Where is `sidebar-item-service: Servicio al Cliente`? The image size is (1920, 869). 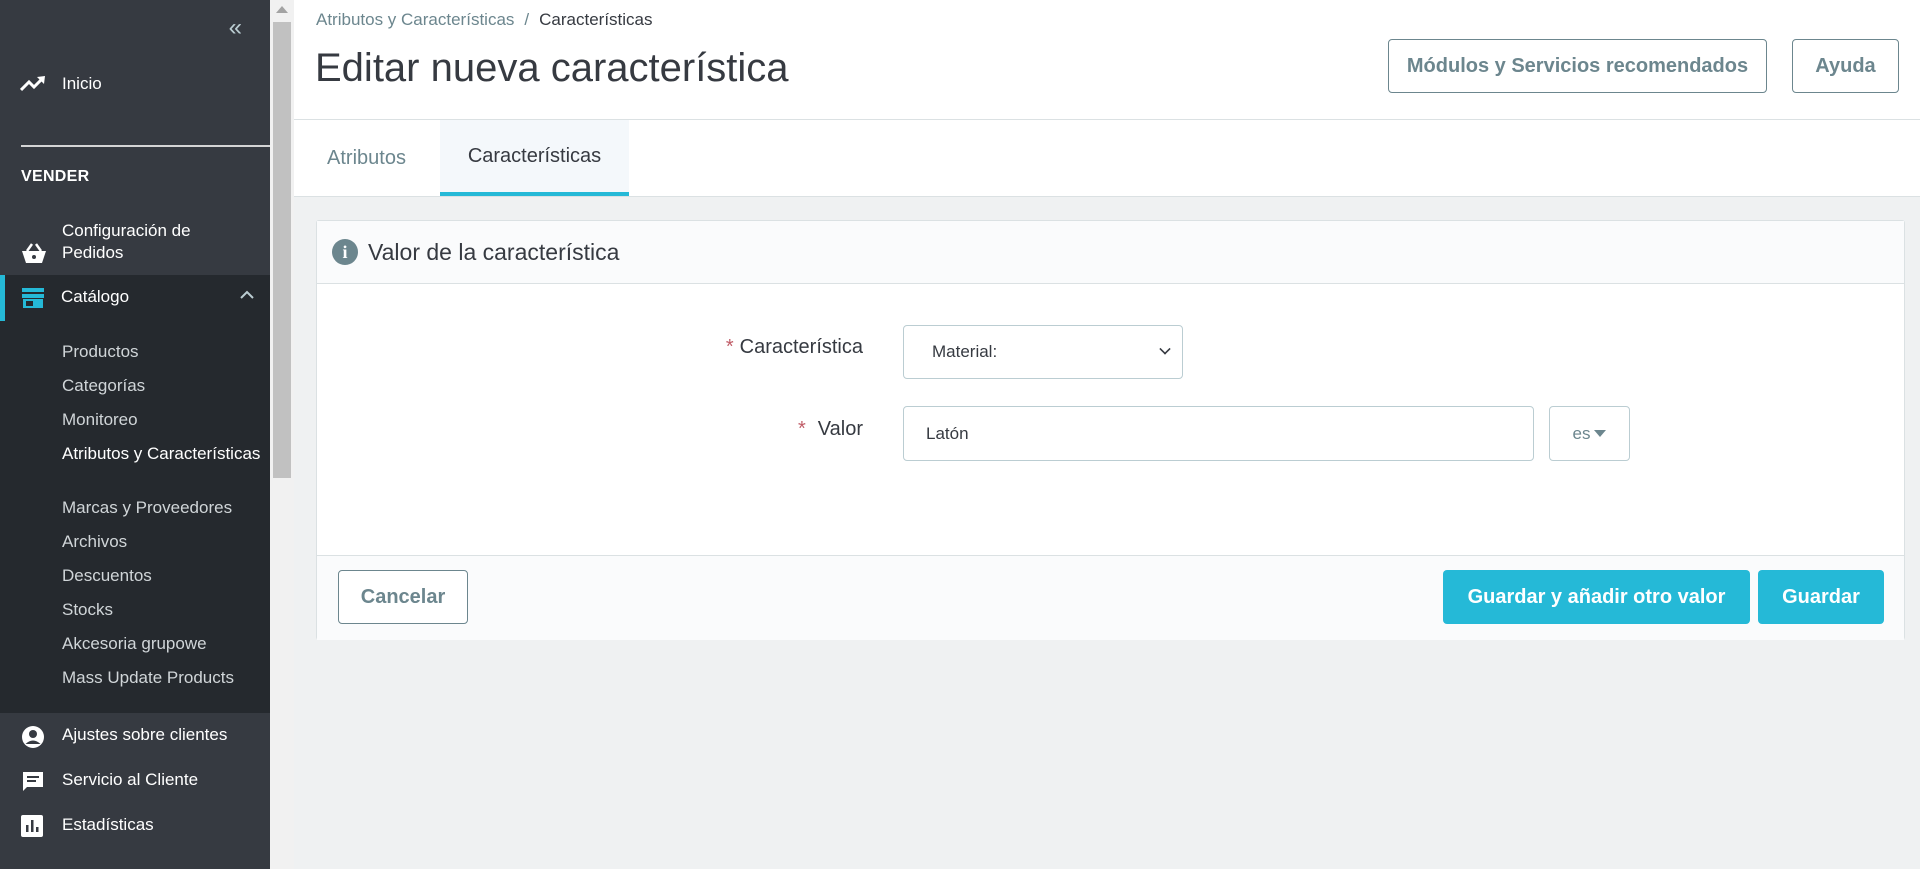 sidebar-item-service: Servicio al Cliente is located at coordinates (135, 781).